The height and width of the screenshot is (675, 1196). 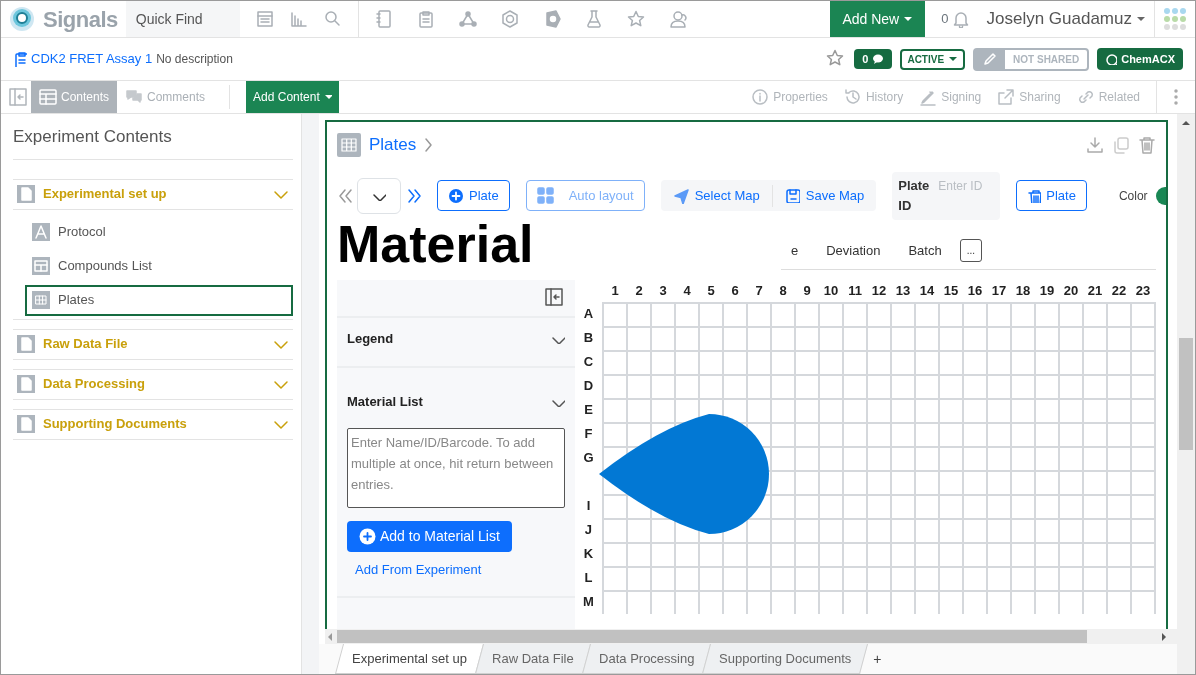 What do you see at coordinates (990, 59) in the screenshot?
I see `pencil-icon` at bounding box center [990, 59].